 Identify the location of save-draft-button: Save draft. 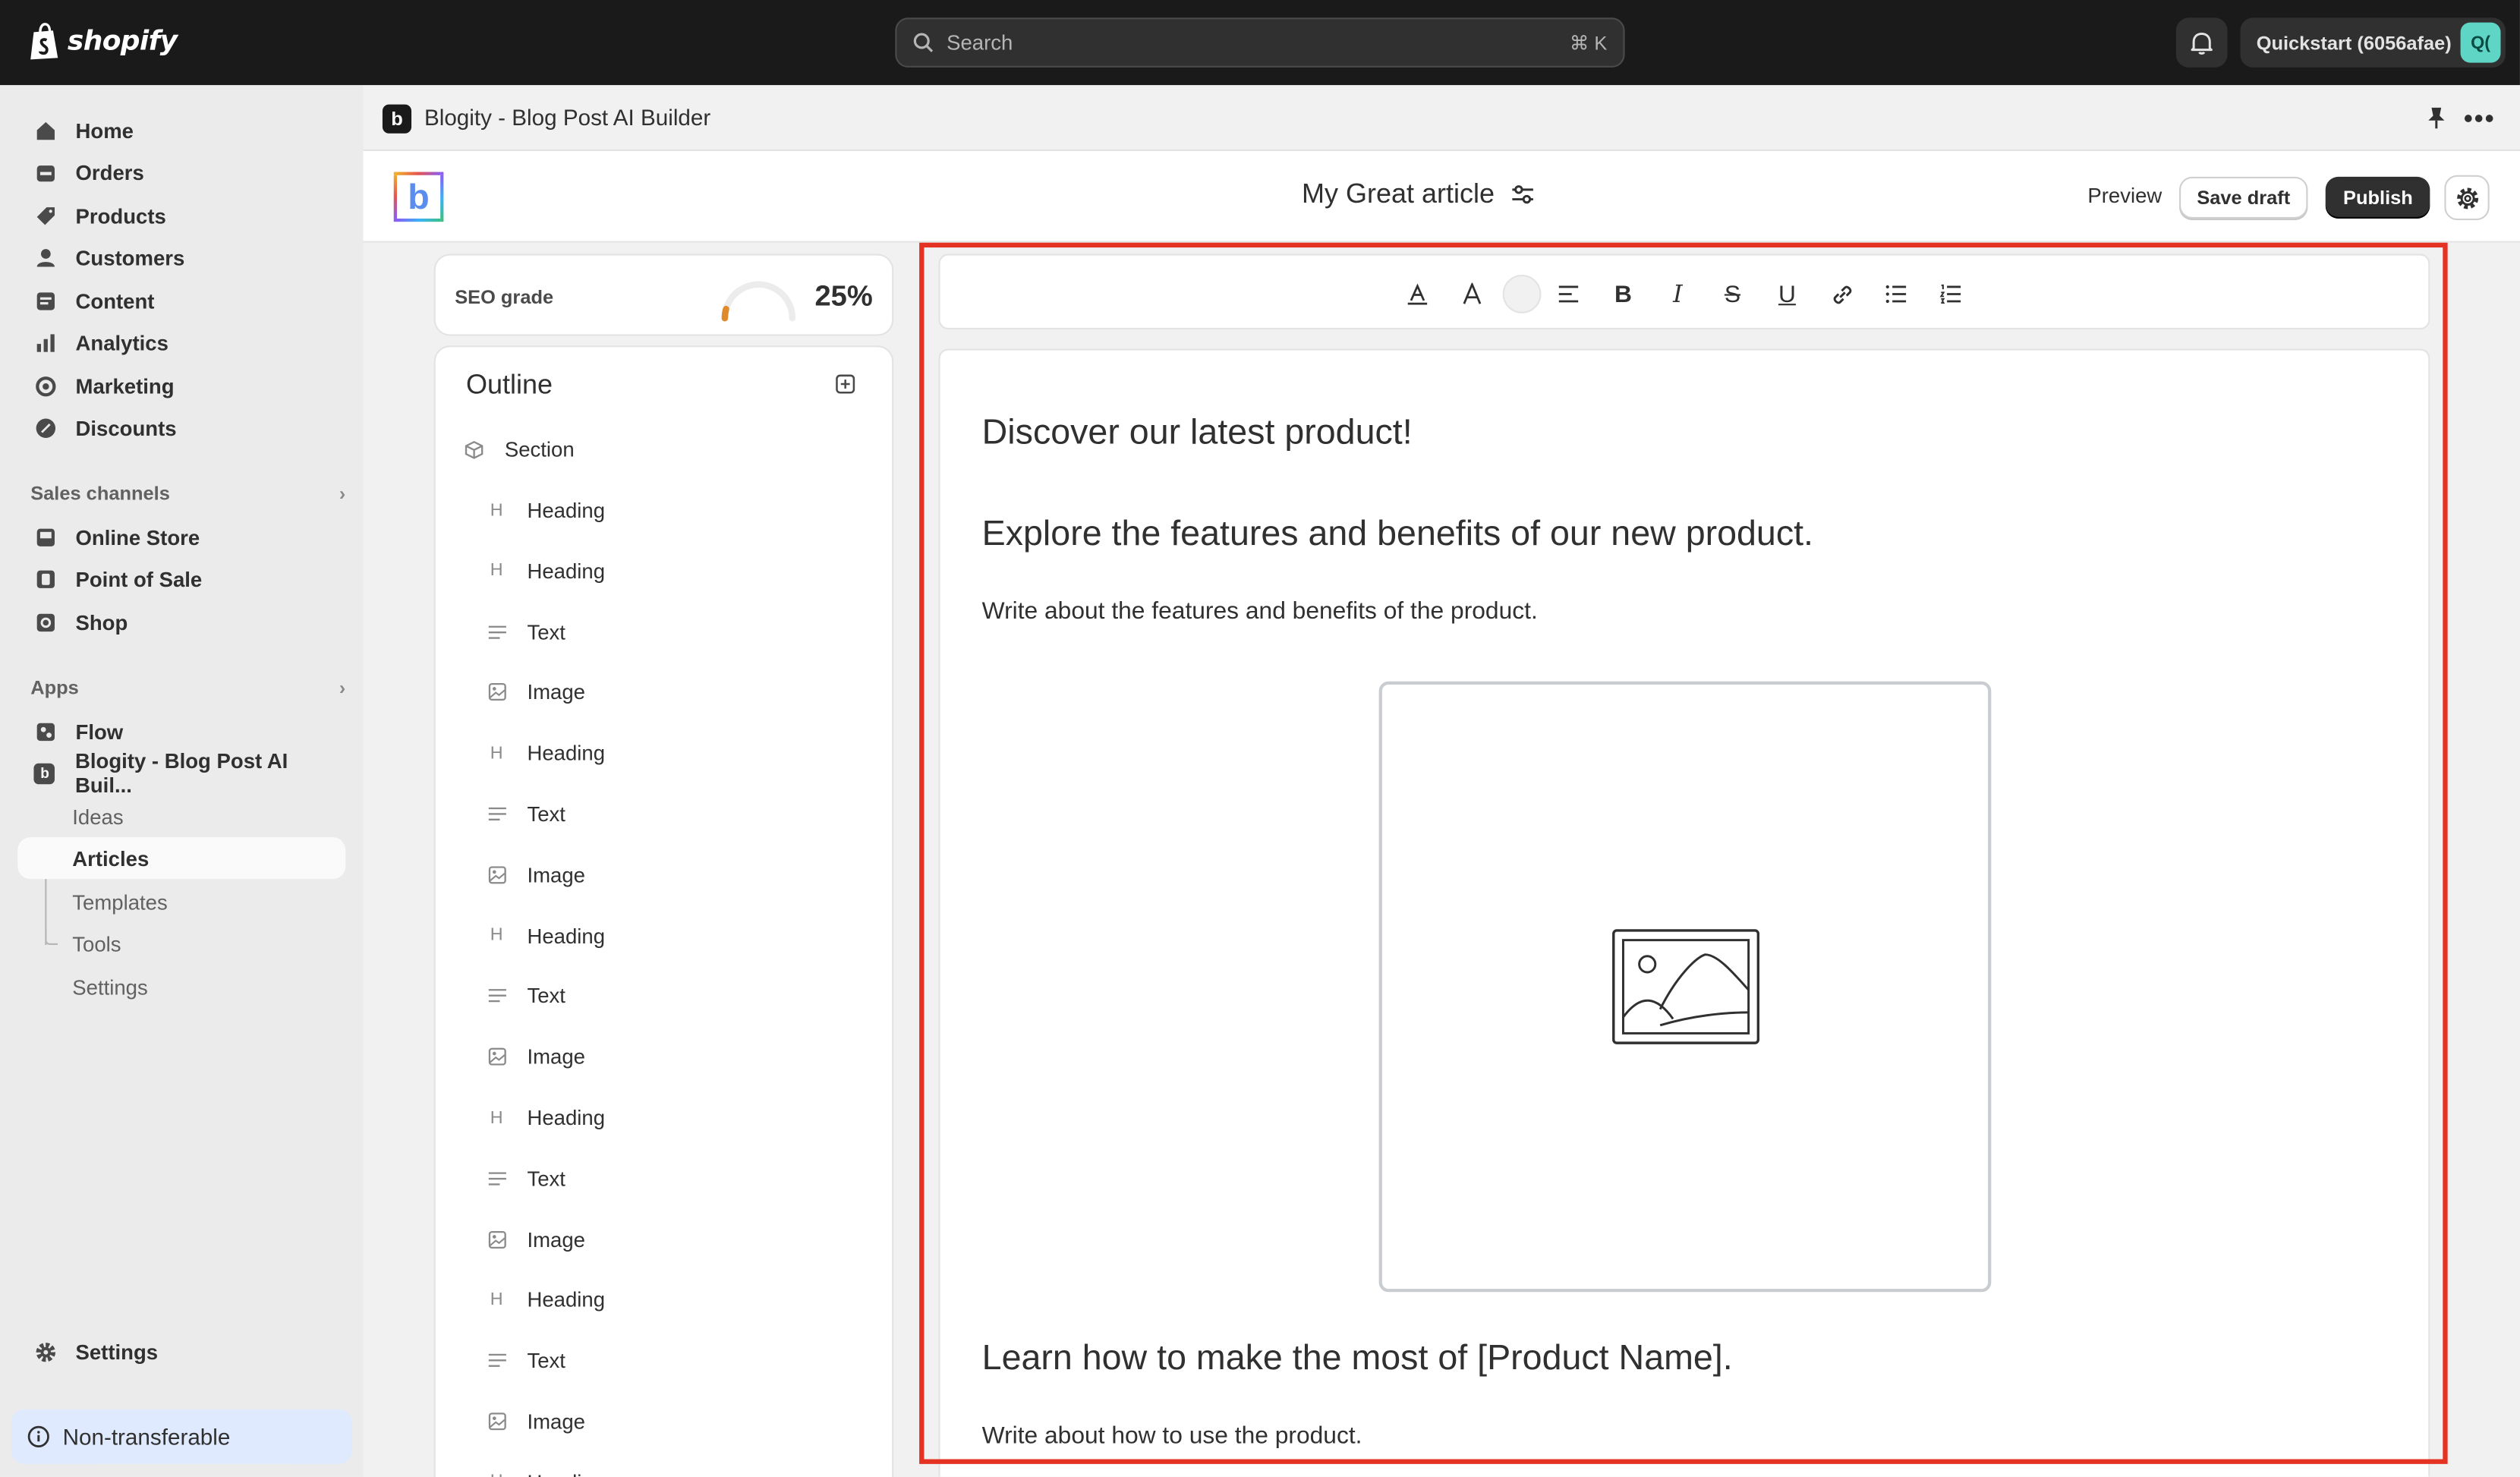
(2243, 197).